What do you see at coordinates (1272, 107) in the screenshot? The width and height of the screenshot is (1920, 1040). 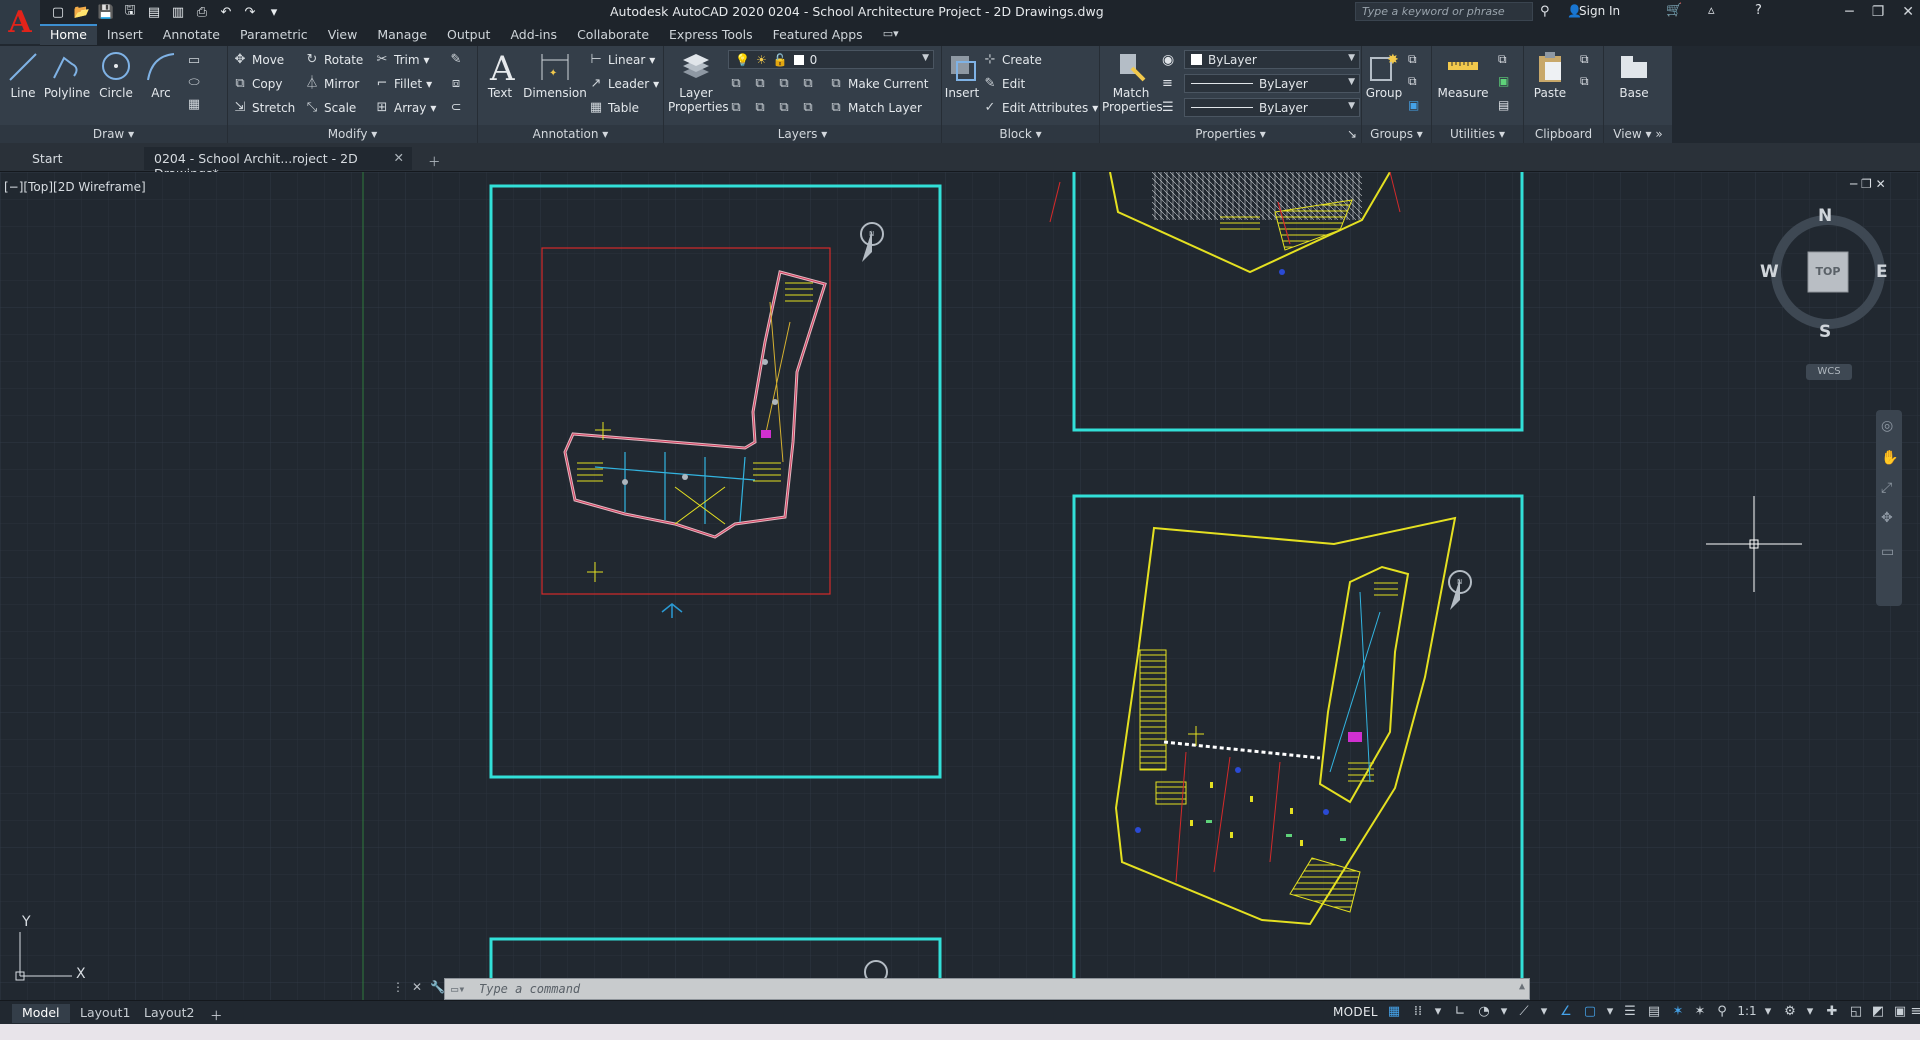 I see `linetype-dropdown: ByLayer ▼` at bounding box center [1272, 107].